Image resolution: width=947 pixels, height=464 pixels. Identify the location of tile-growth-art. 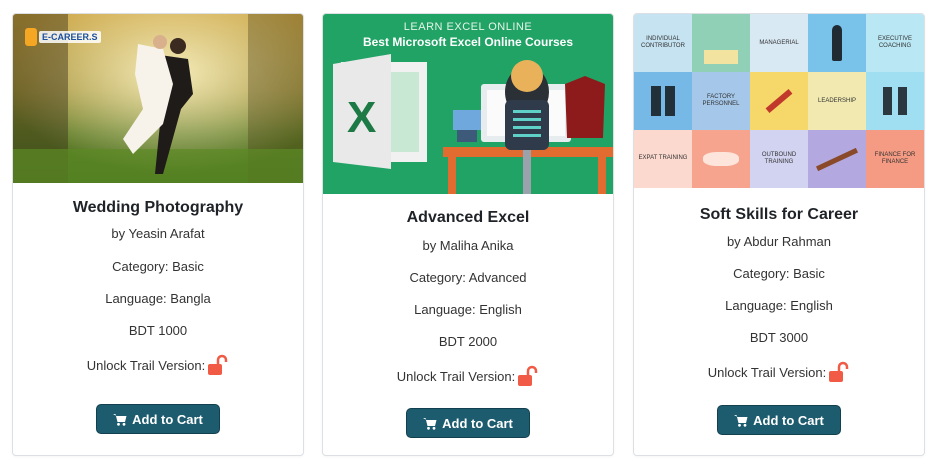
(779, 101).